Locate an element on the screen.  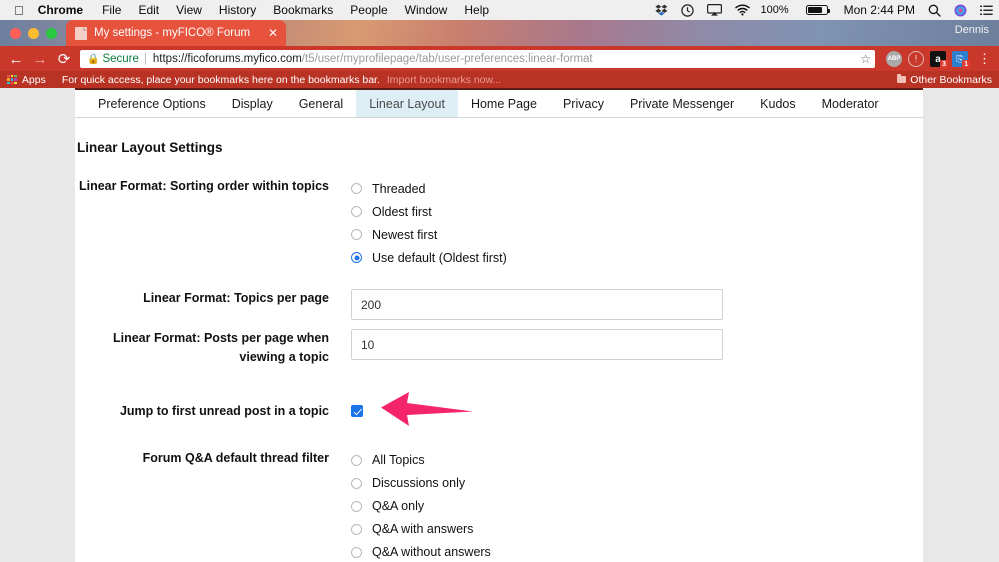
tab-title: My settings - myFICO® Forum is located at coordinates (172, 33).